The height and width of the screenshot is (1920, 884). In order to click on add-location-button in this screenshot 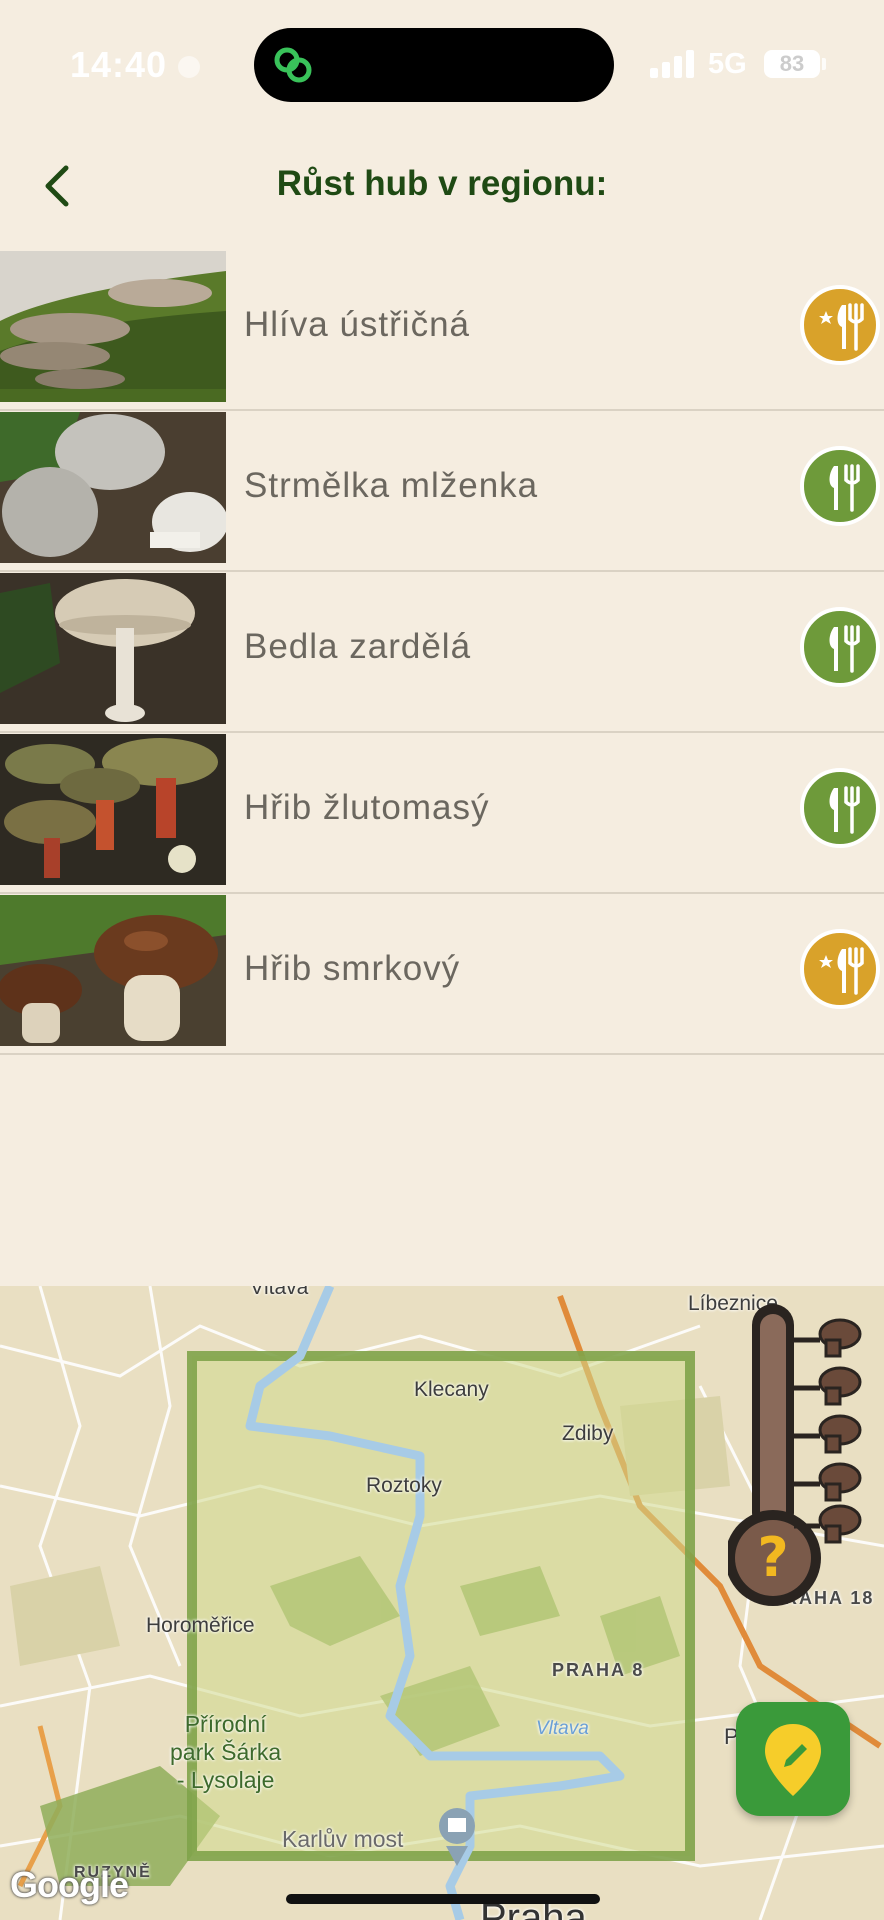, I will do `click(793, 1759)`.